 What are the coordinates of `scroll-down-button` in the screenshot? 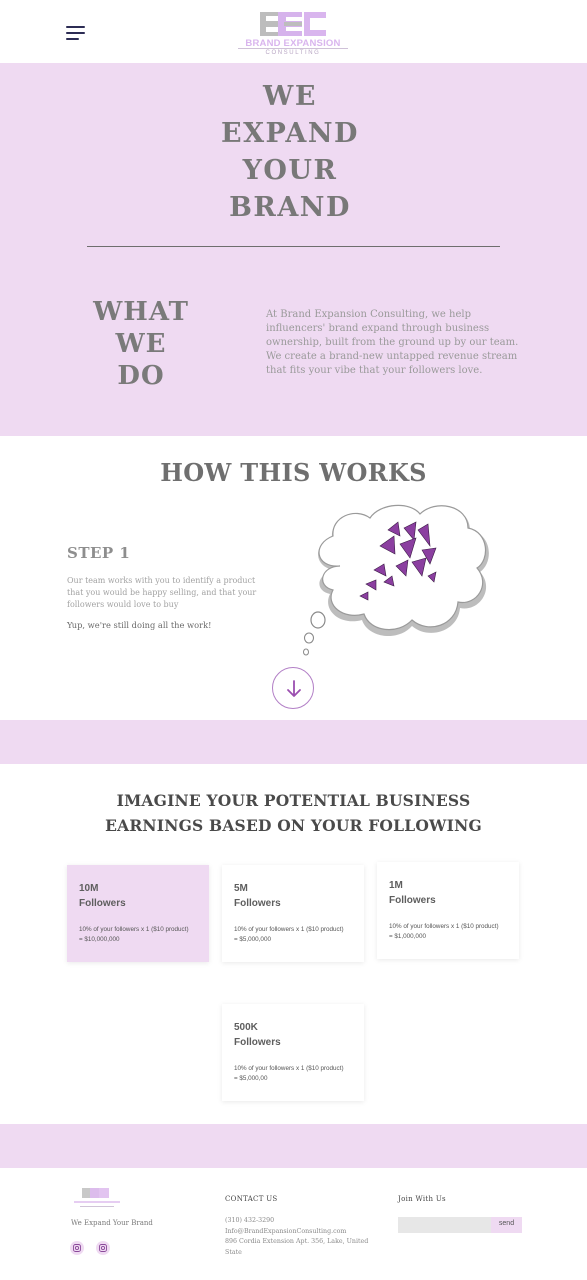 It's located at (293, 688).